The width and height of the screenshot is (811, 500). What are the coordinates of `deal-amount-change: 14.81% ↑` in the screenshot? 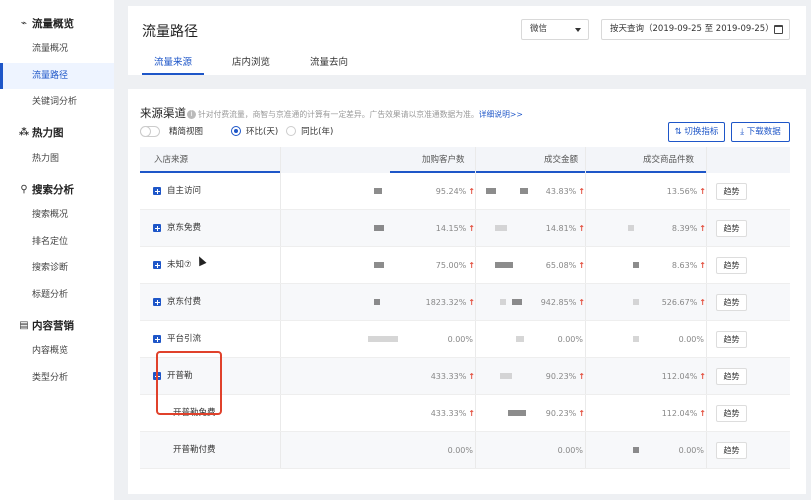 It's located at (545, 228).